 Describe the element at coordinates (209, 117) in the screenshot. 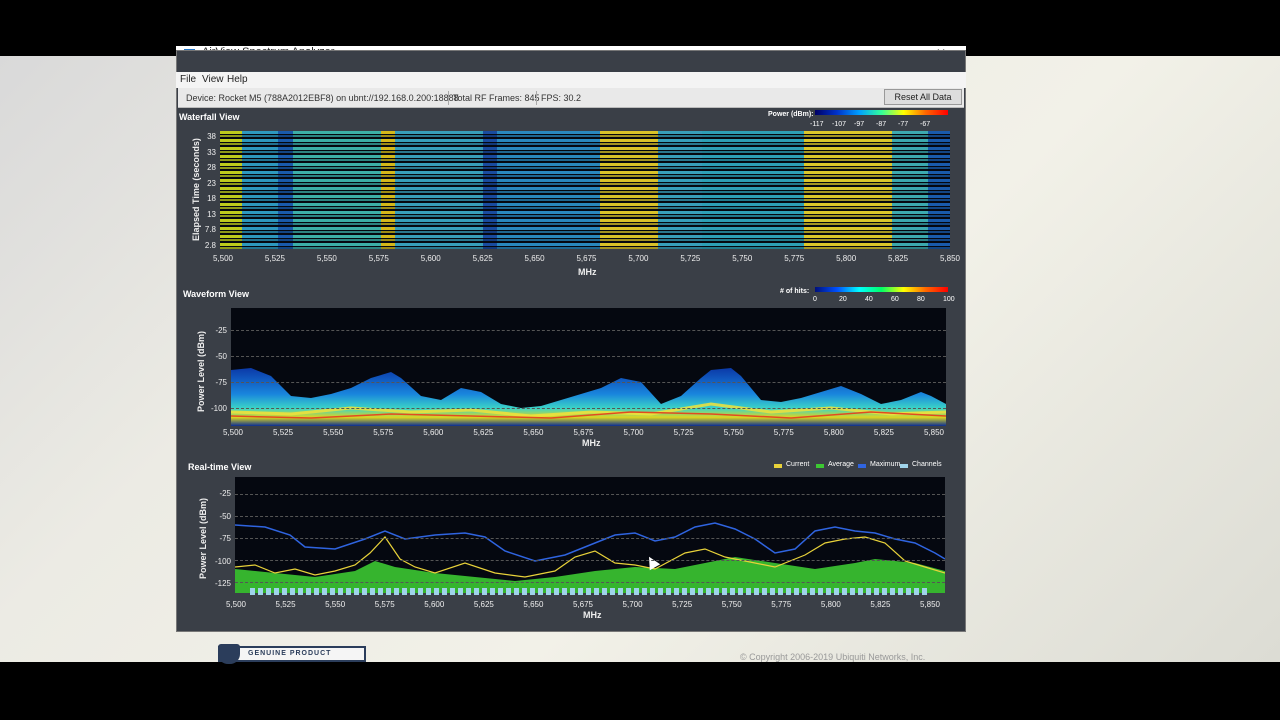

I see `waterfall-title: Waterfall View` at that location.